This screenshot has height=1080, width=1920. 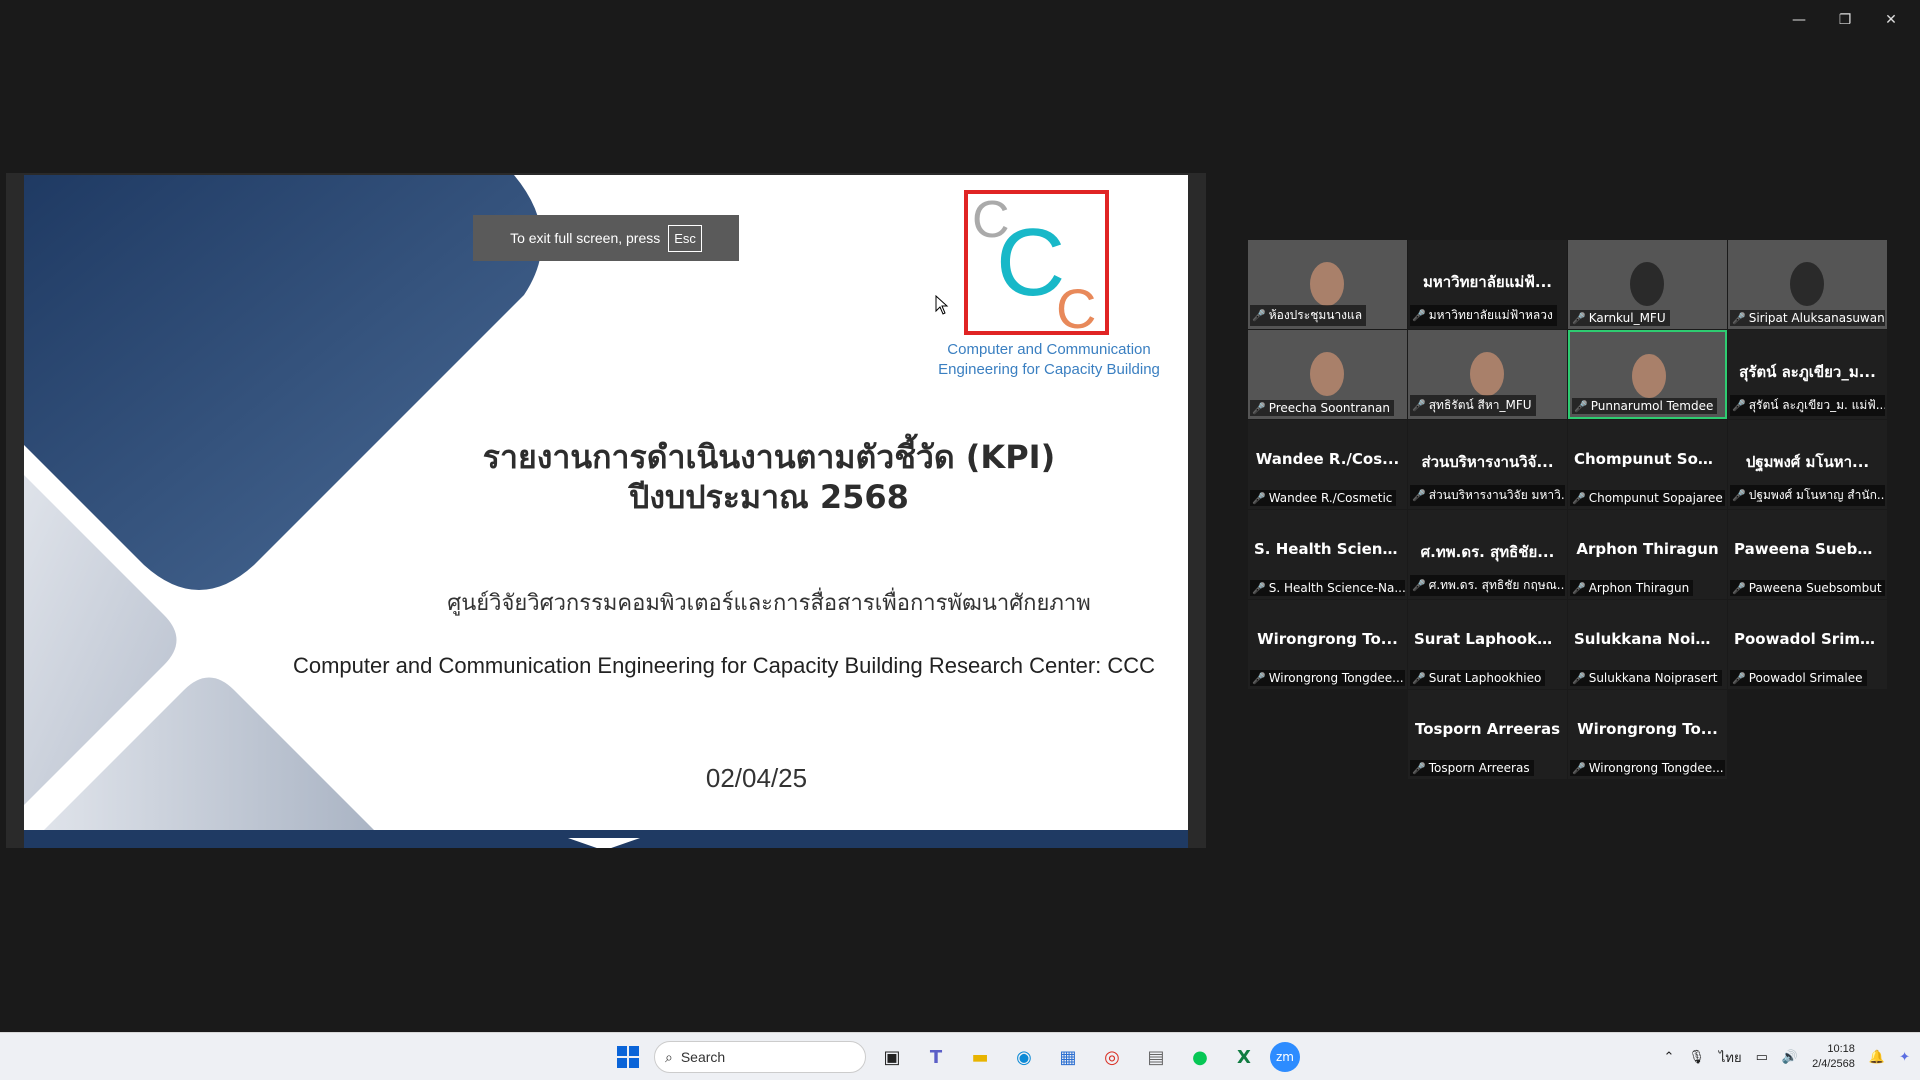 I want to click on participant-tile: Tosporn Arreeras 🎤 Tosporn Arreeras, so click(x=1487, y=734).